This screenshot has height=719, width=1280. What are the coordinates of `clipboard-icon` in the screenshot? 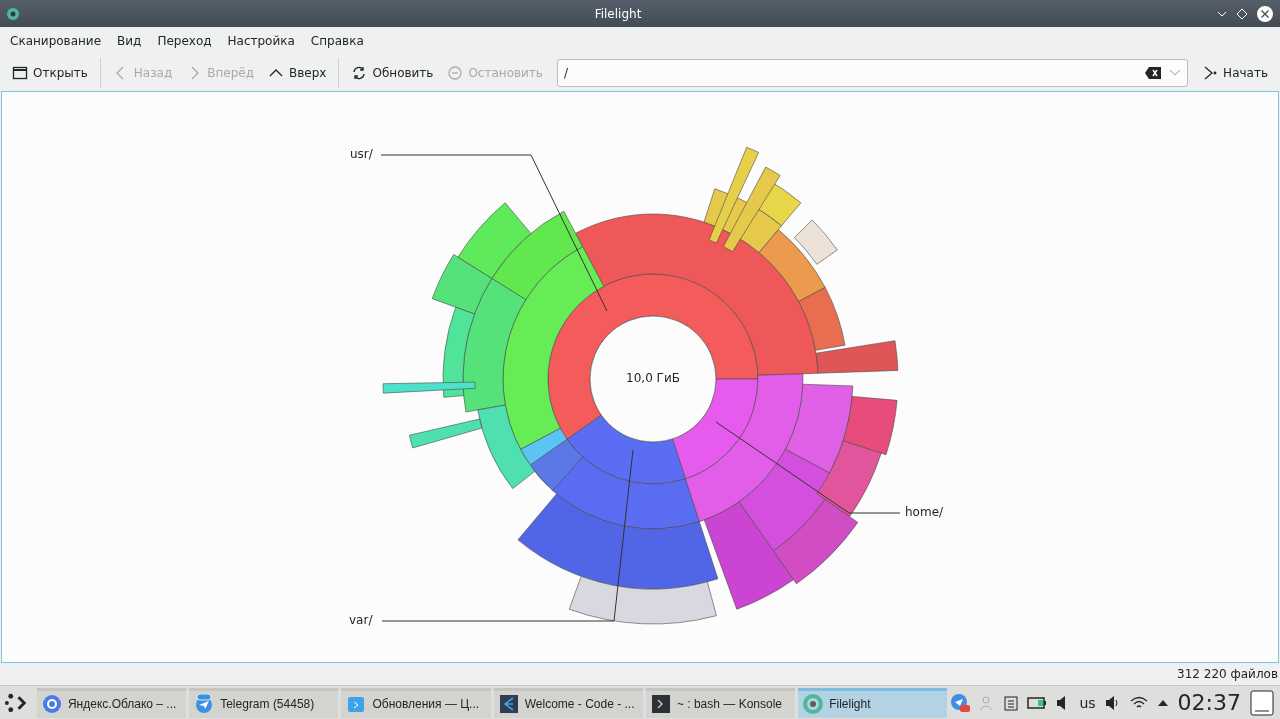 It's located at (1011, 702).